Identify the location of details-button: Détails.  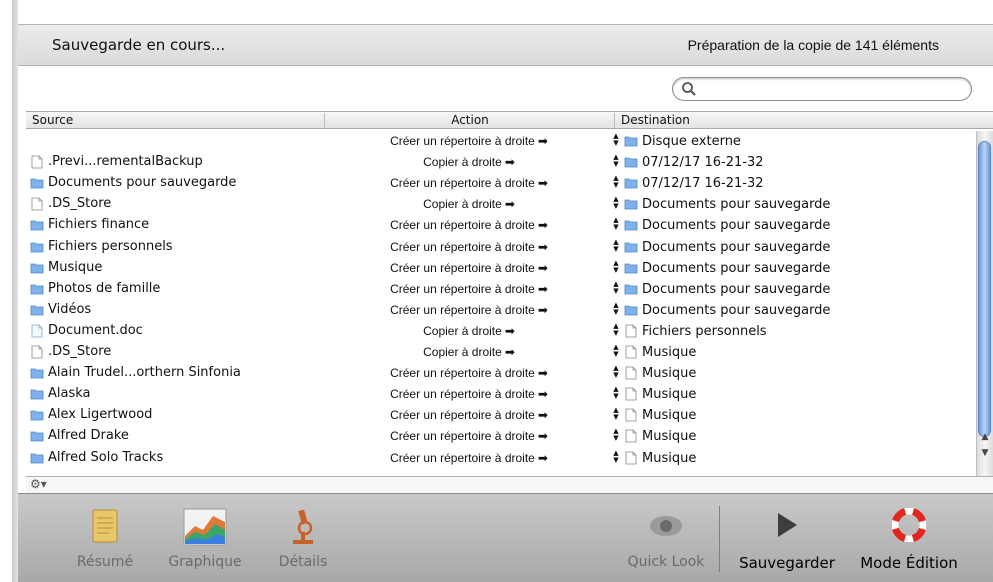
(303, 538).